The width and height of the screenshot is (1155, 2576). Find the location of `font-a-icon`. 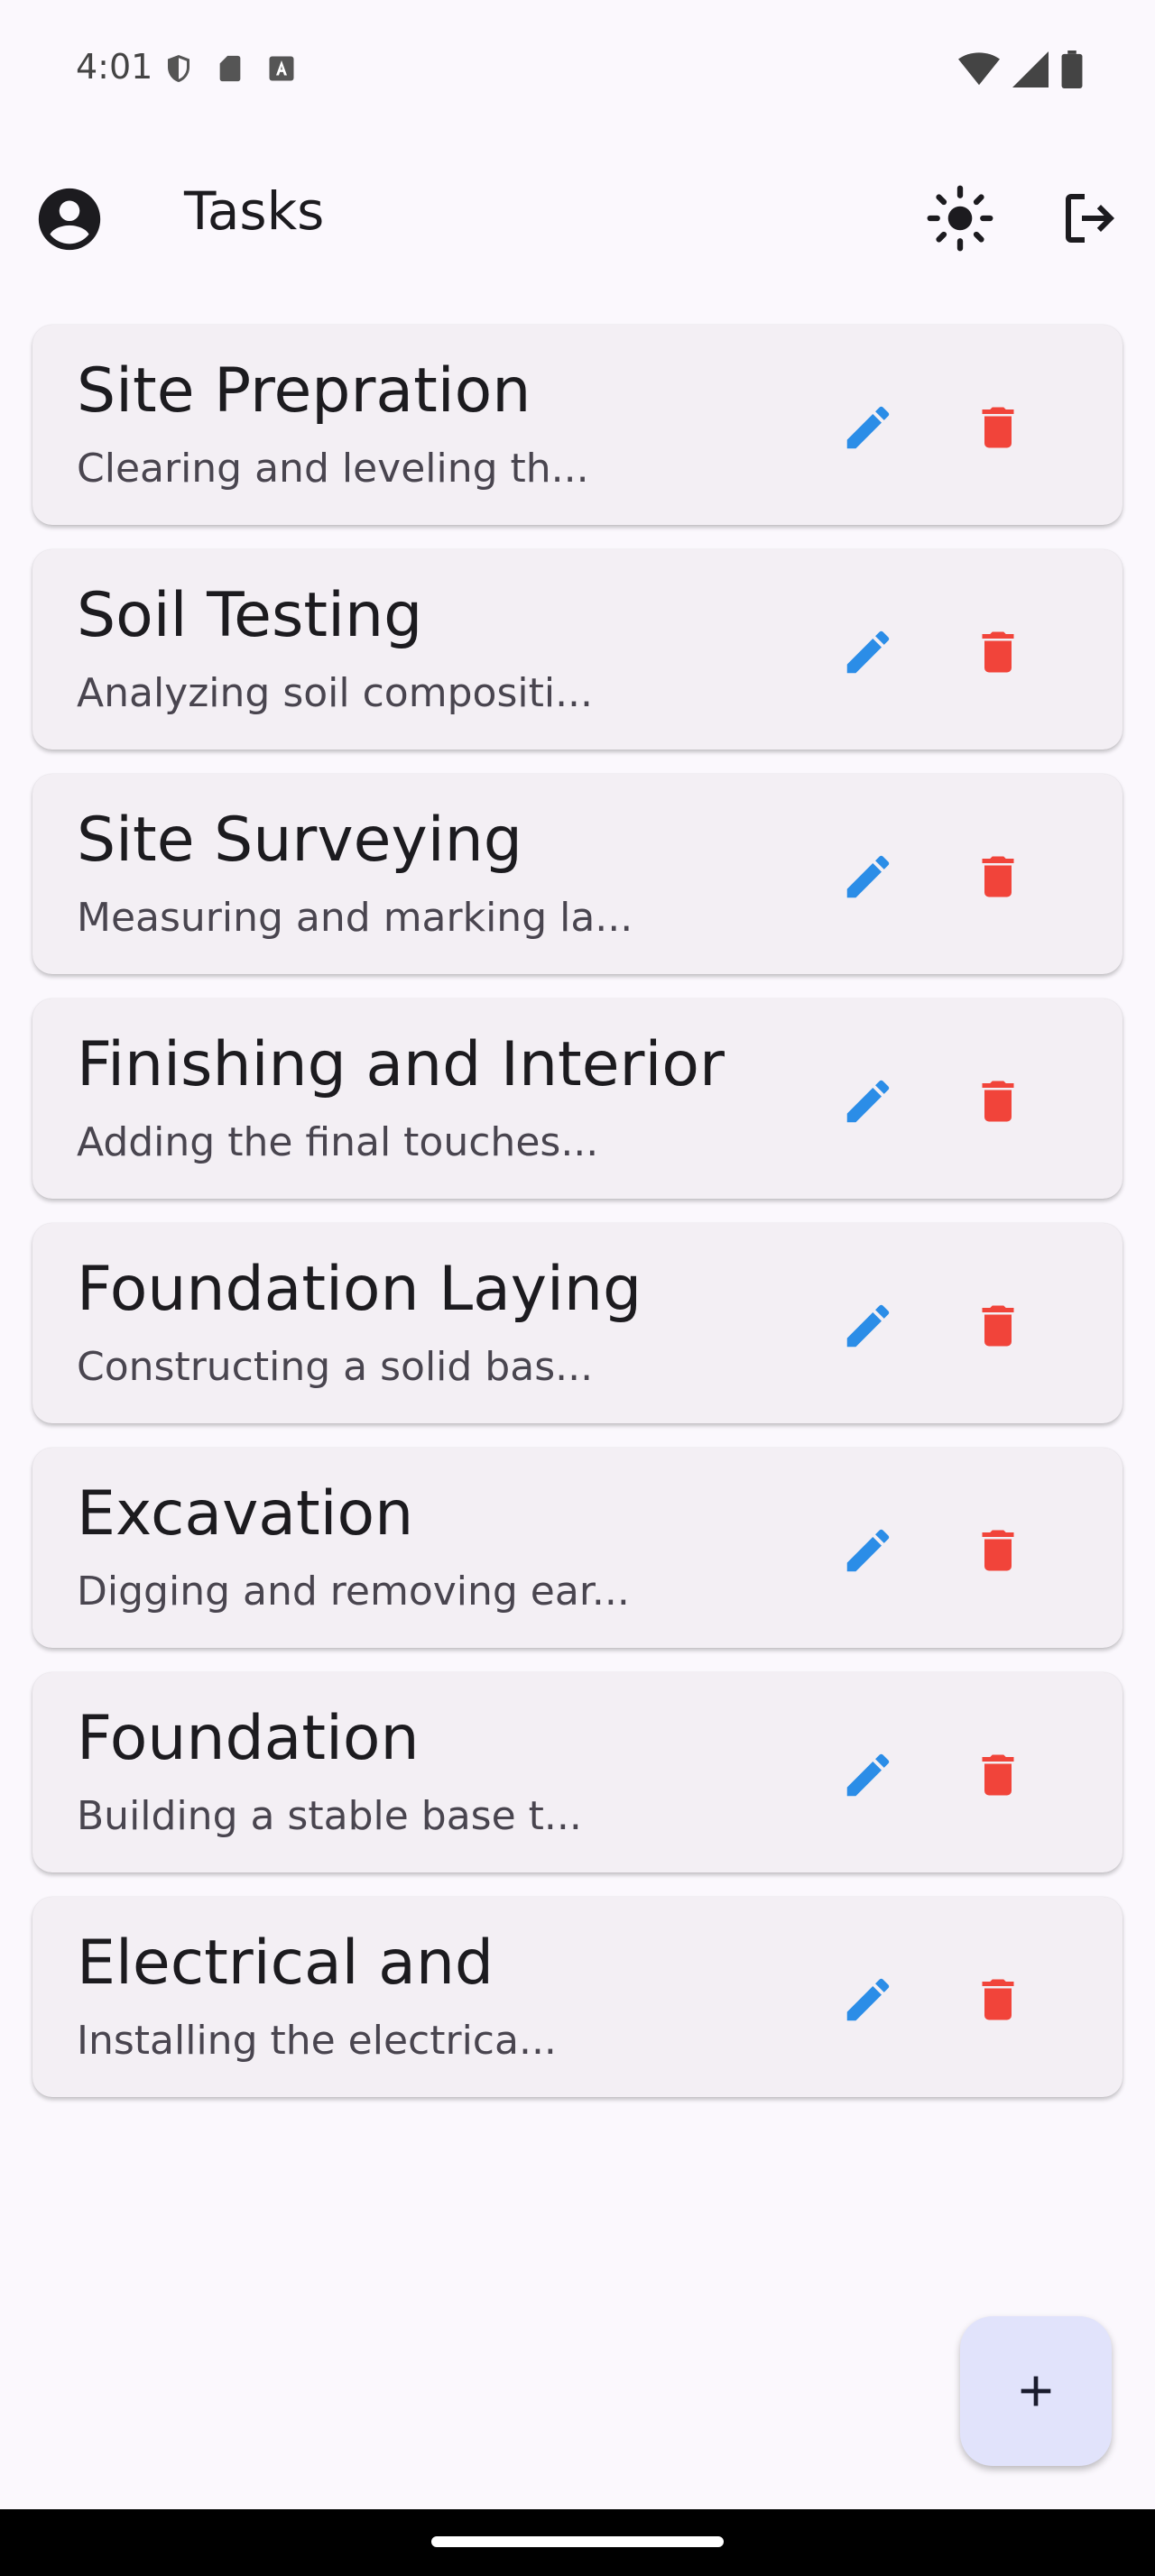

font-a-icon is located at coordinates (281, 68).